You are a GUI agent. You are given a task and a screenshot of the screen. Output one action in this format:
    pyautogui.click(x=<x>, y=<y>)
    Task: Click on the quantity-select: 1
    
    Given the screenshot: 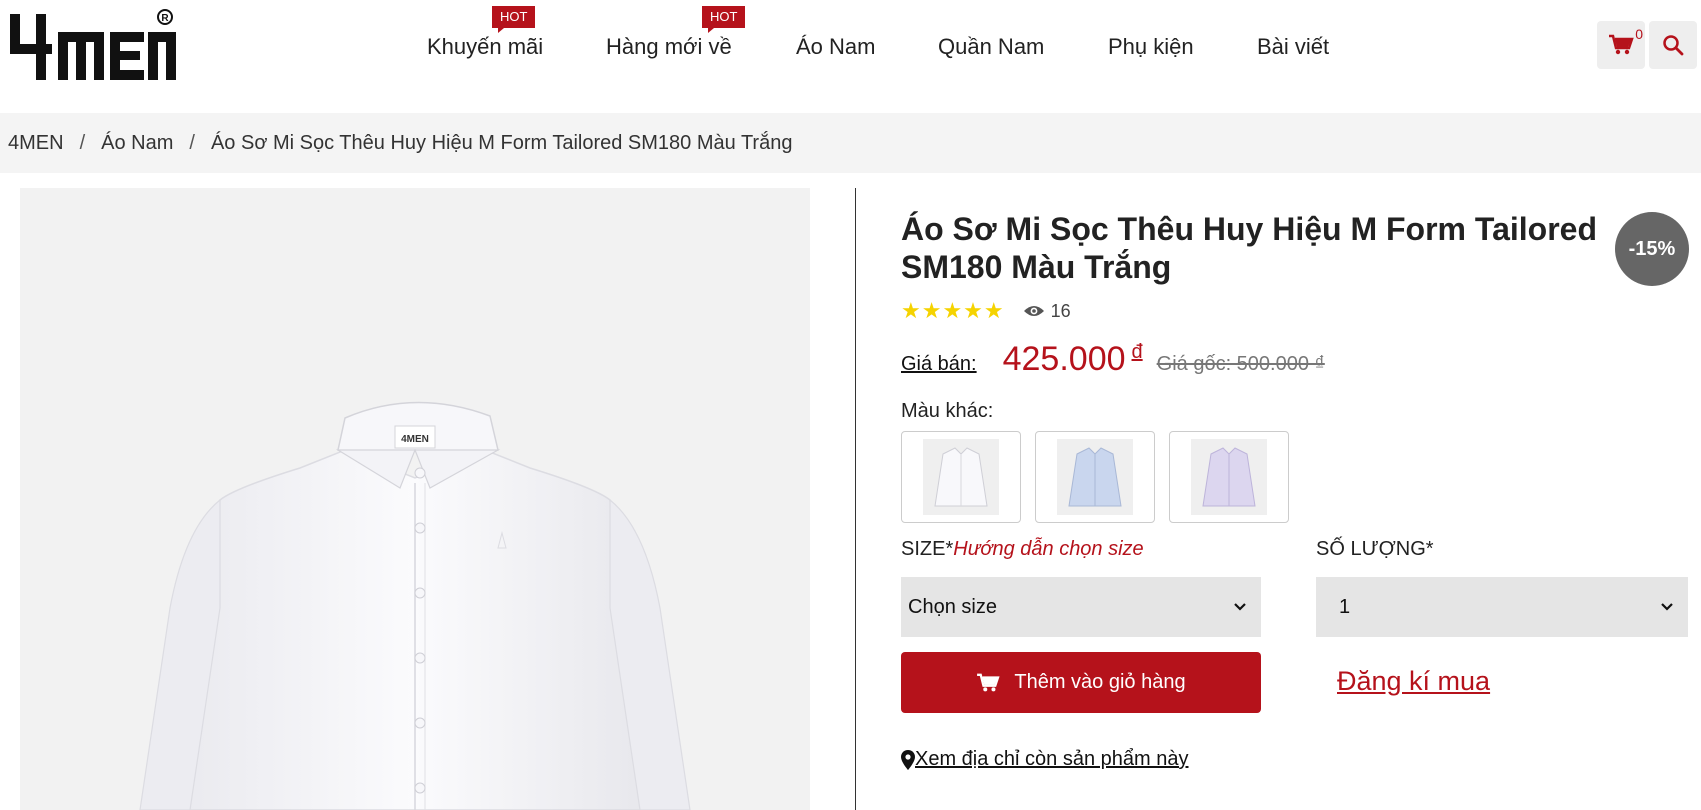 What is the action you would take?
    pyautogui.click(x=1502, y=607)
    